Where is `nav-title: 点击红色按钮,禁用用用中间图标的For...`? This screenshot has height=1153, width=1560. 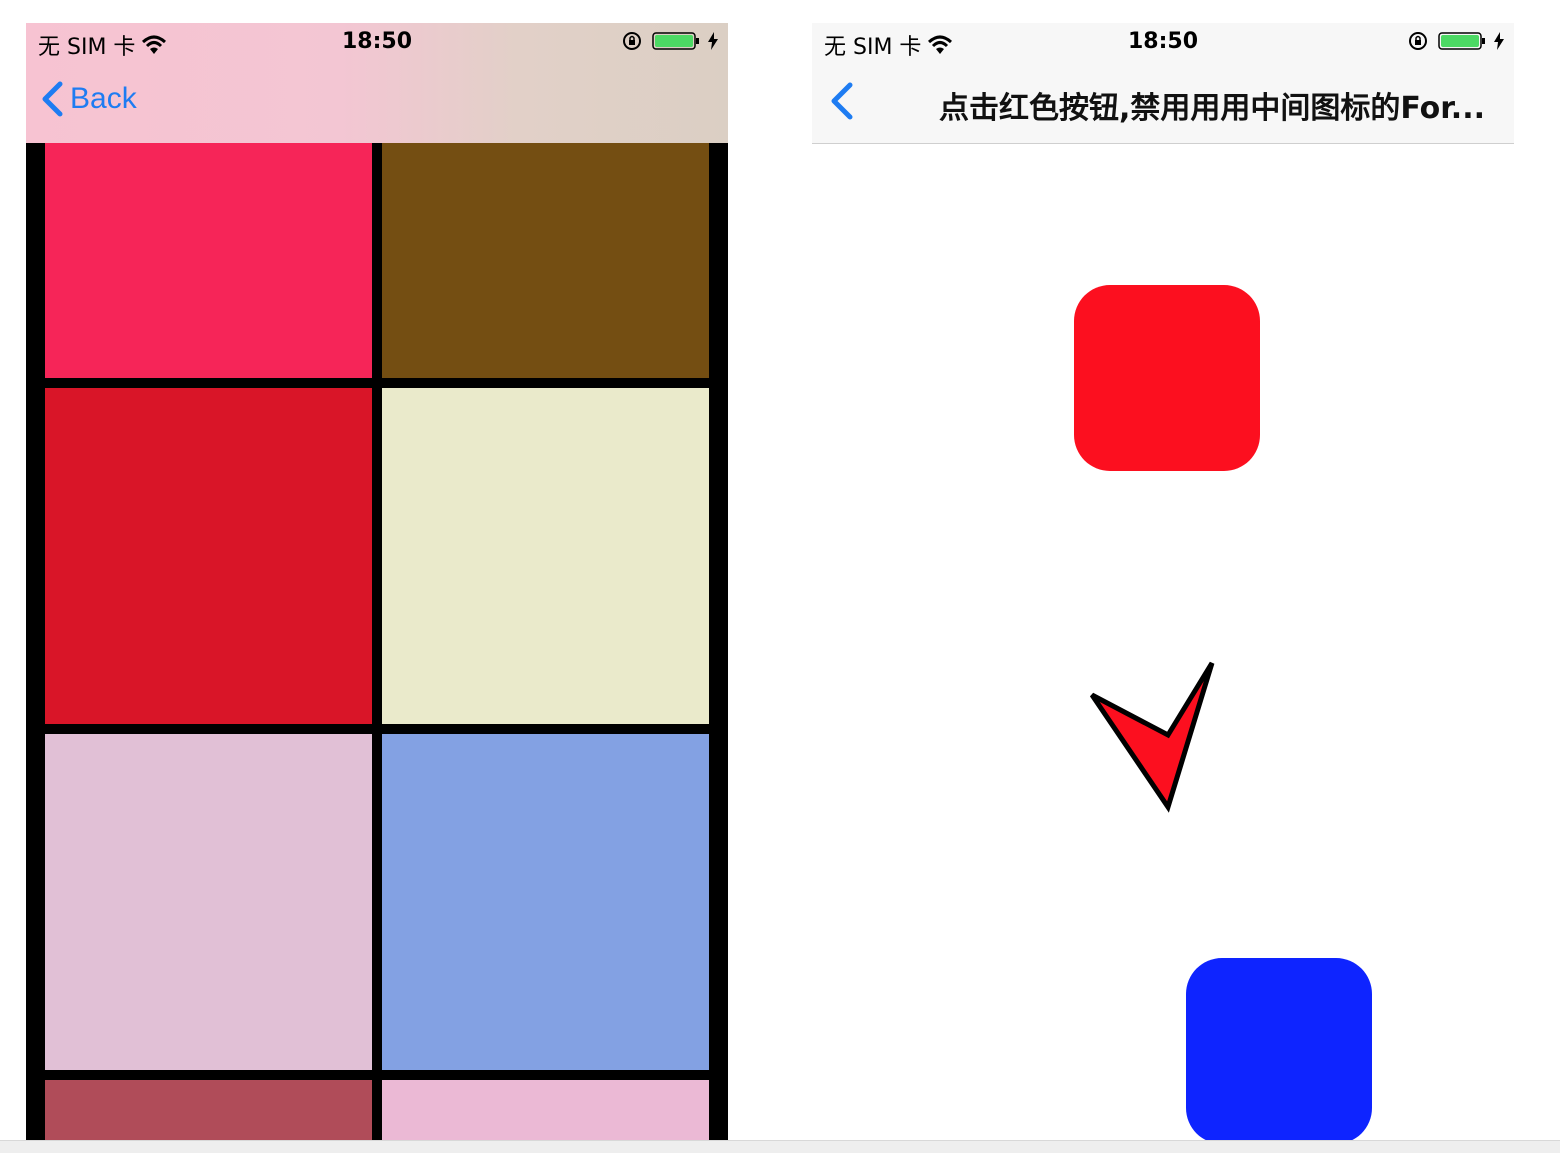
nav-title: 点击红色按钮,禁用用用中间图标的For... is located at coordinates (1212, 108).